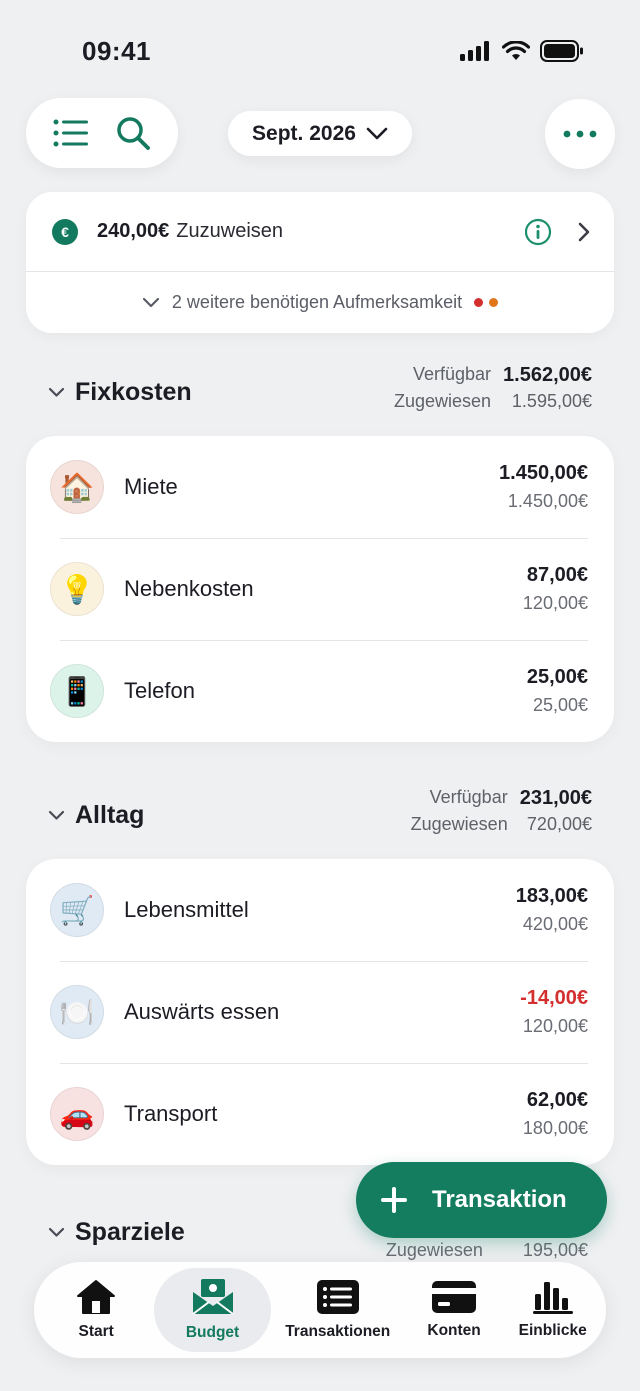 The height and width of the screenshot is (1391, 640). What do you see at coordinates (116, 51) in the screenshot?
I see `status-time: 09:41` at bounding box center [116, 51].